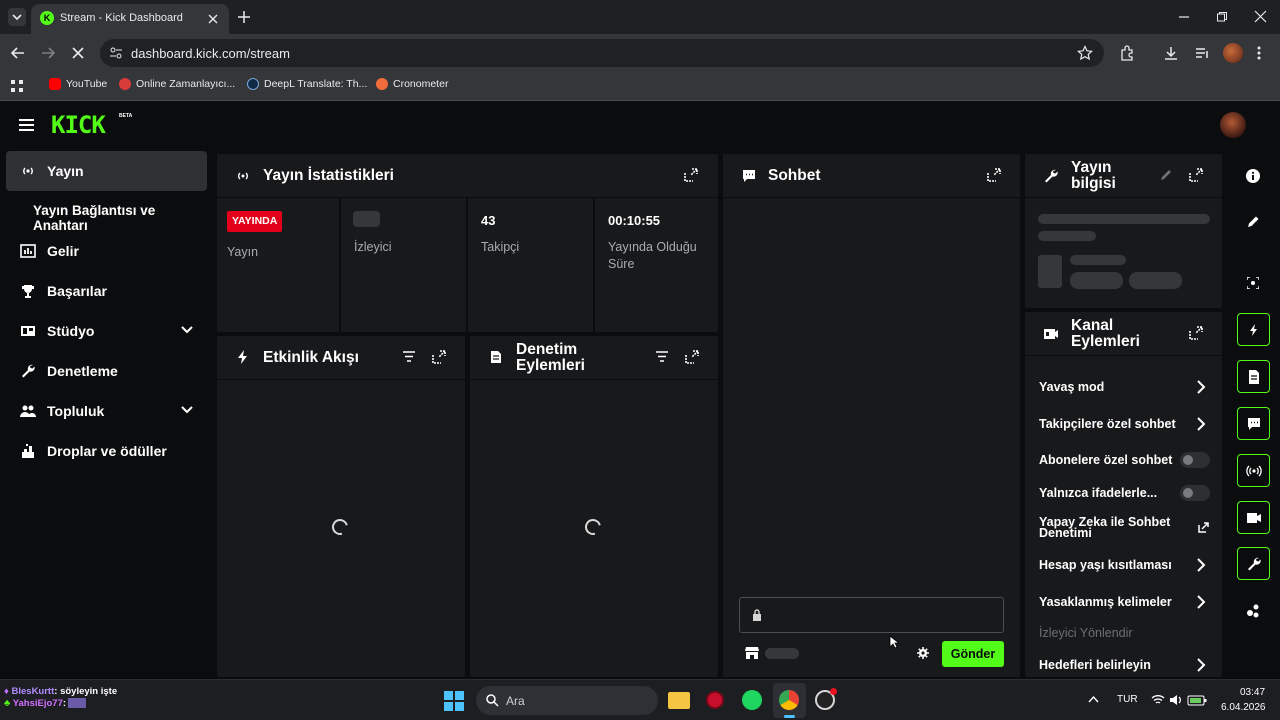 This screenshot has width=1280, height=720. Describe the element at coordinates (871, 615) in the screenshot. I see `chat-input` at that location.